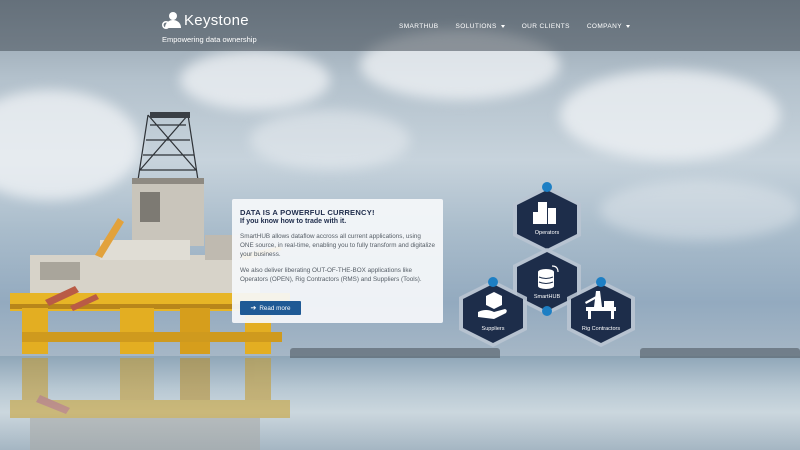 The image size is (800, 450). I want to click on hex-label: SmartHUB, so click(547, 297).